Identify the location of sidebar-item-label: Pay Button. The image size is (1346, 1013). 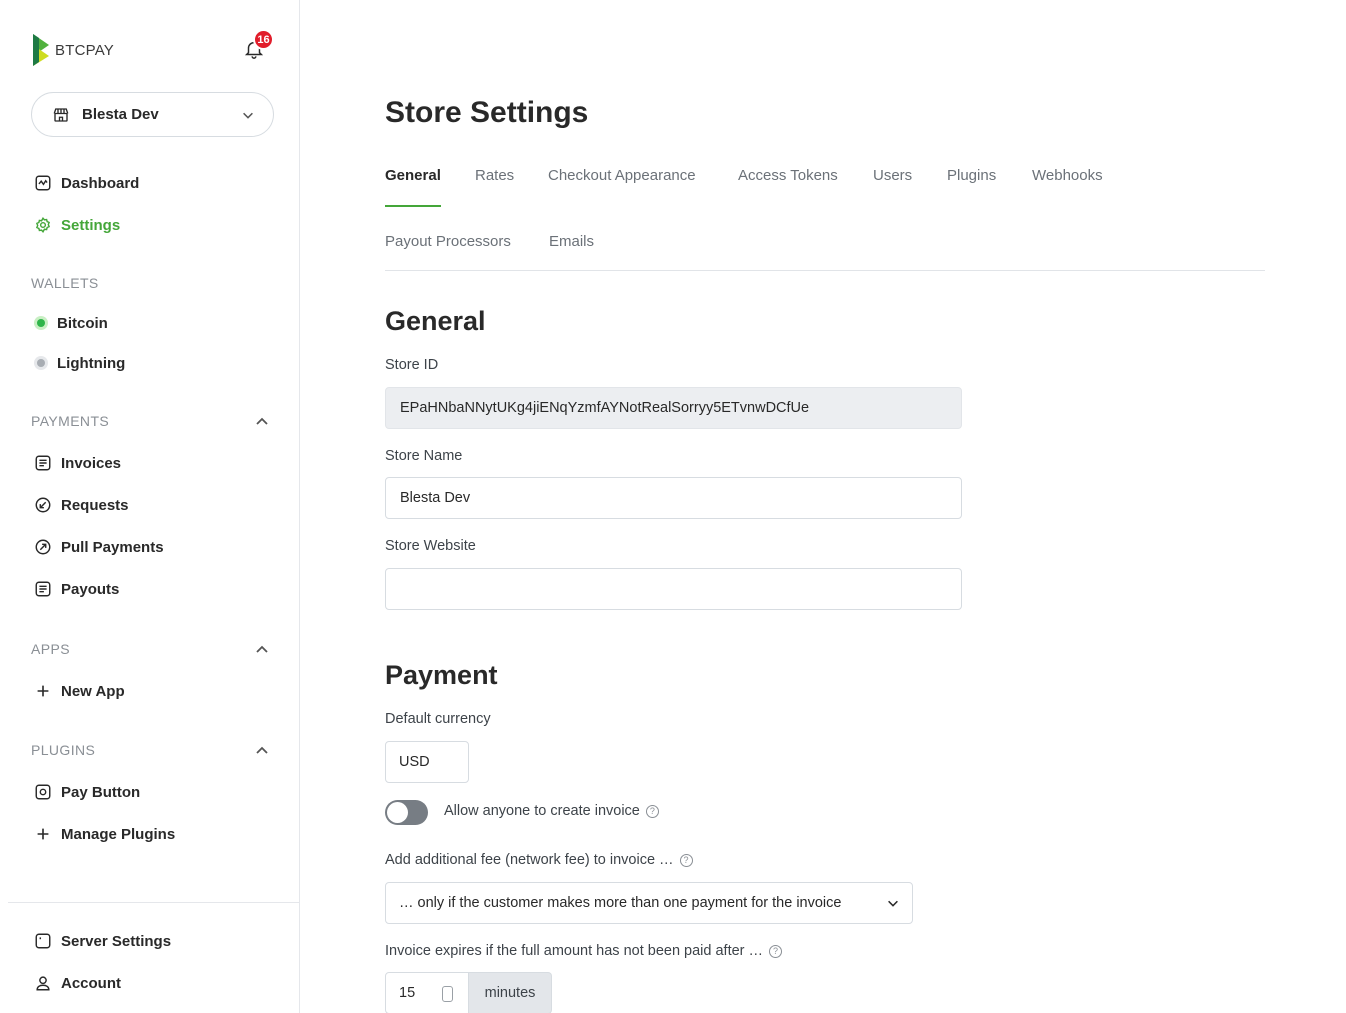
(101, 792).